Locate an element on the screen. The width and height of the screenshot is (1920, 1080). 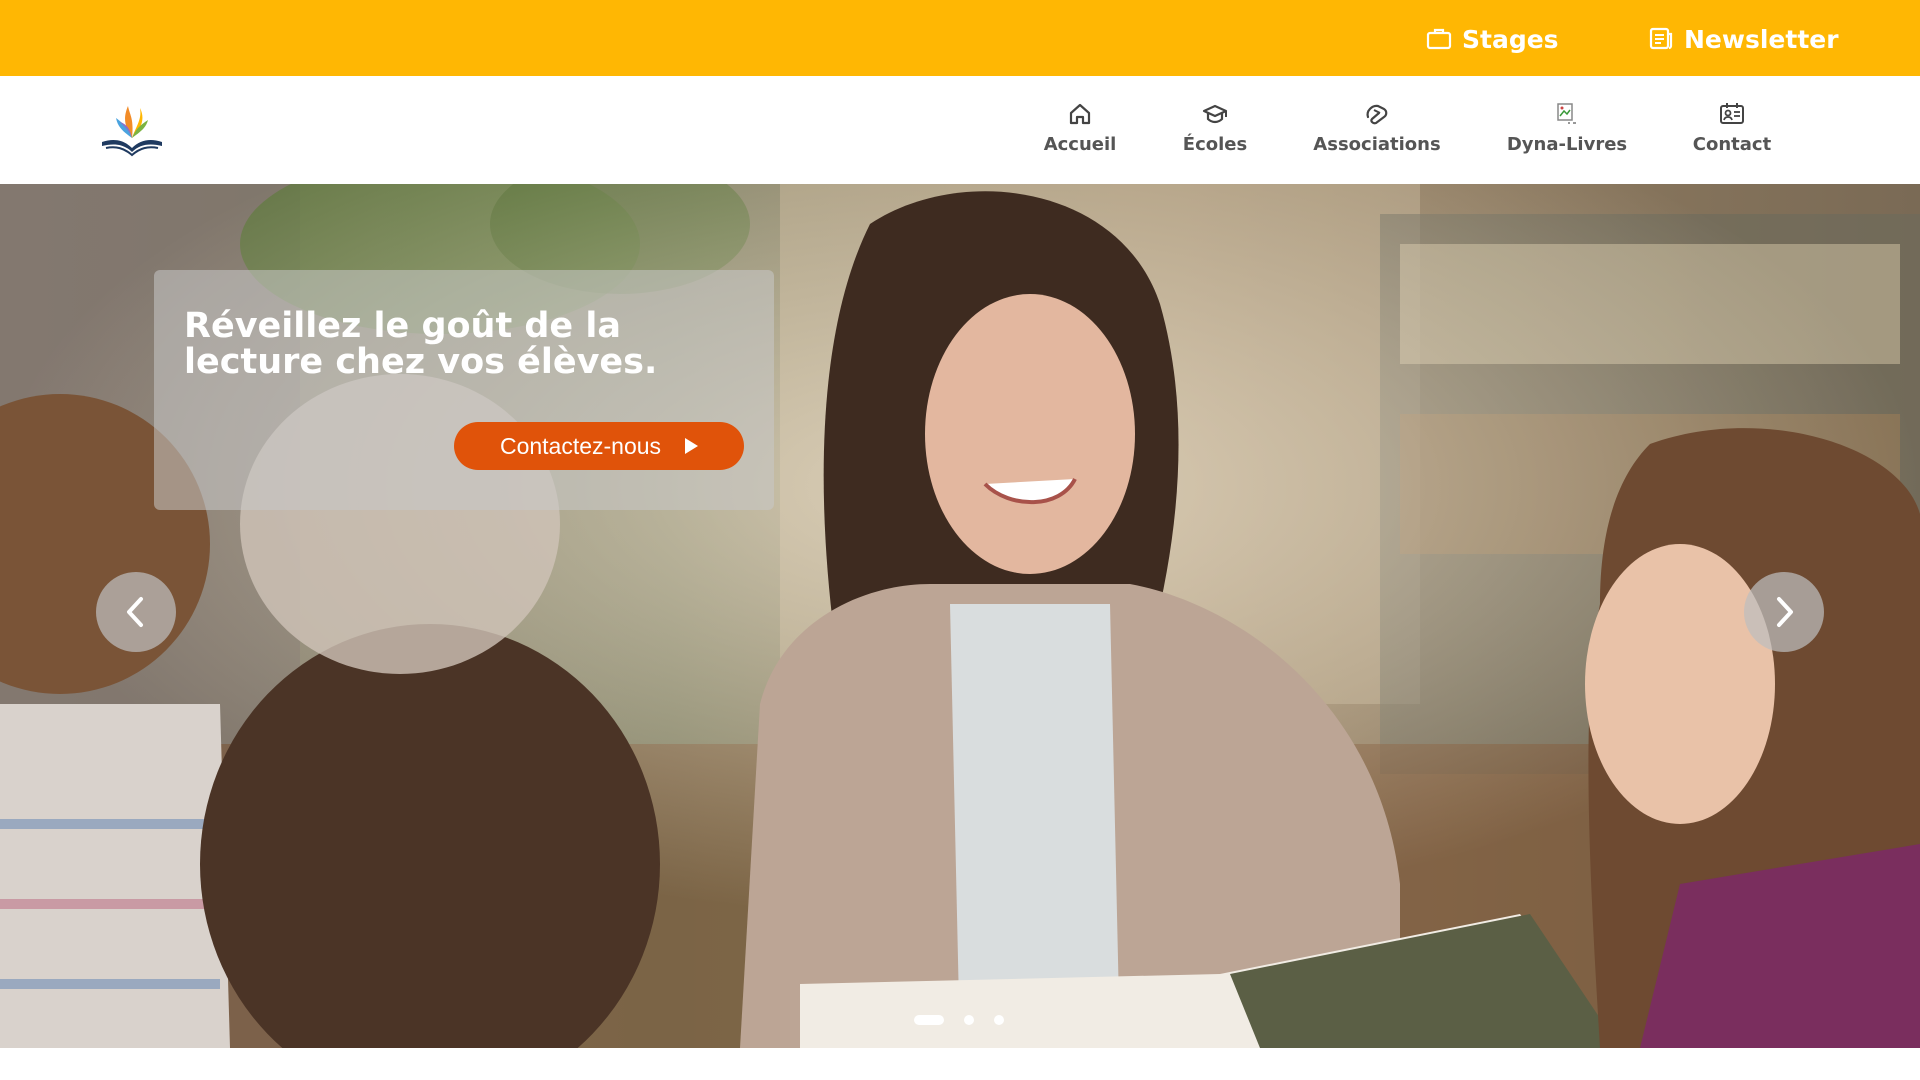
nav-associations-label: Associations is located at coordinates (1377, 144).